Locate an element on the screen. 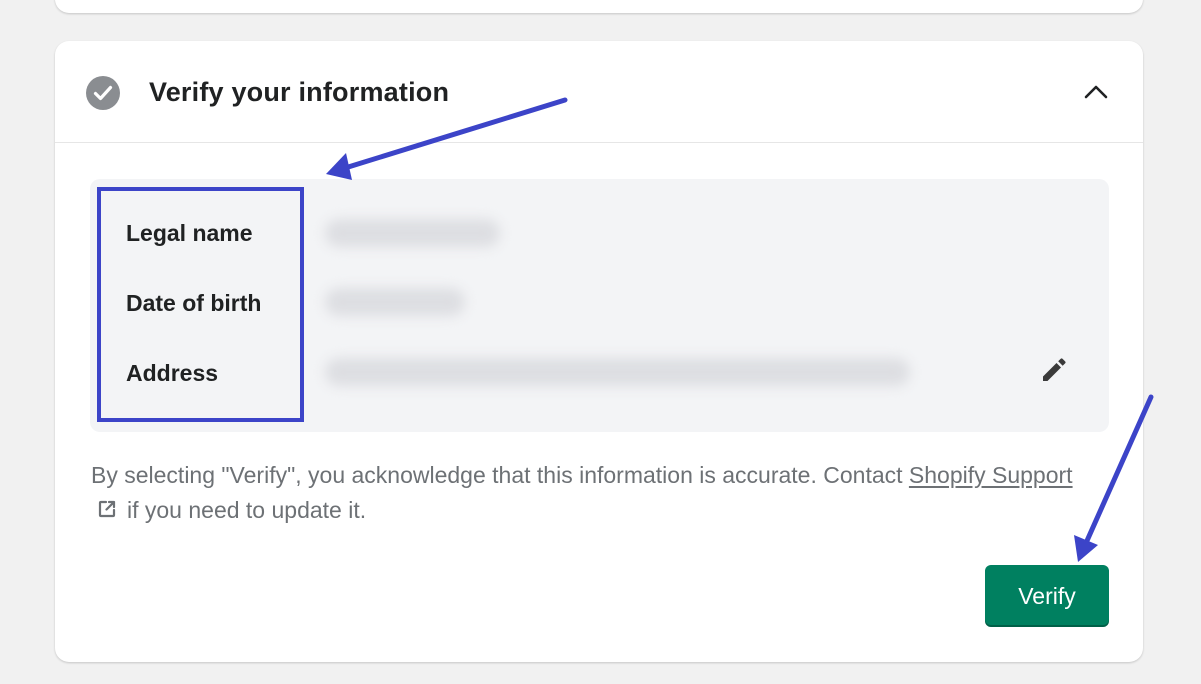  verify-button: Verify is located at coordinates (1047, 596).